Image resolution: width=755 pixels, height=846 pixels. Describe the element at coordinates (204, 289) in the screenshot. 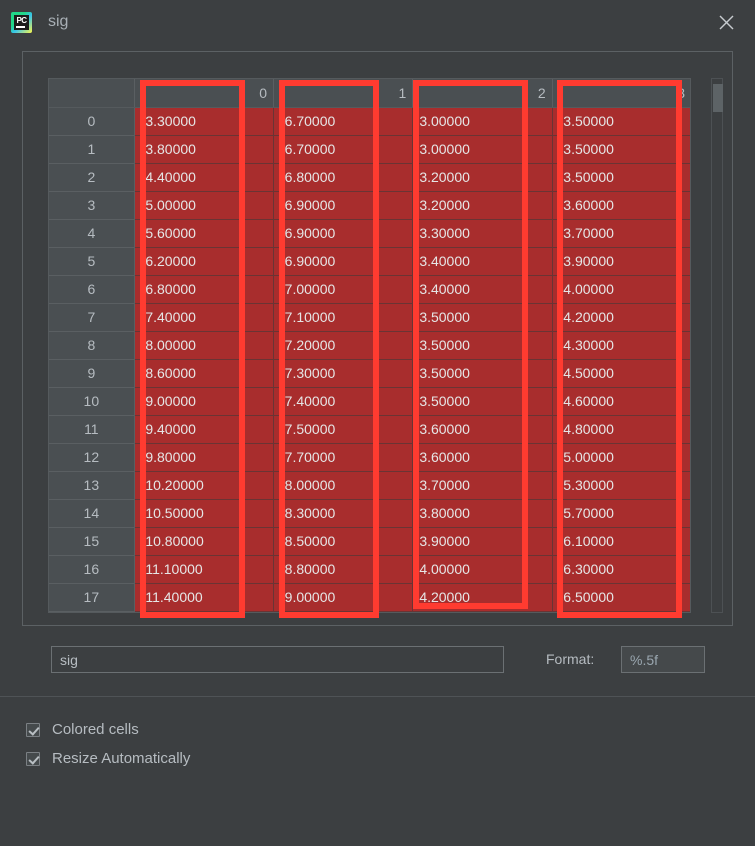

I see `cell-6-0: -6.80000` at that location.